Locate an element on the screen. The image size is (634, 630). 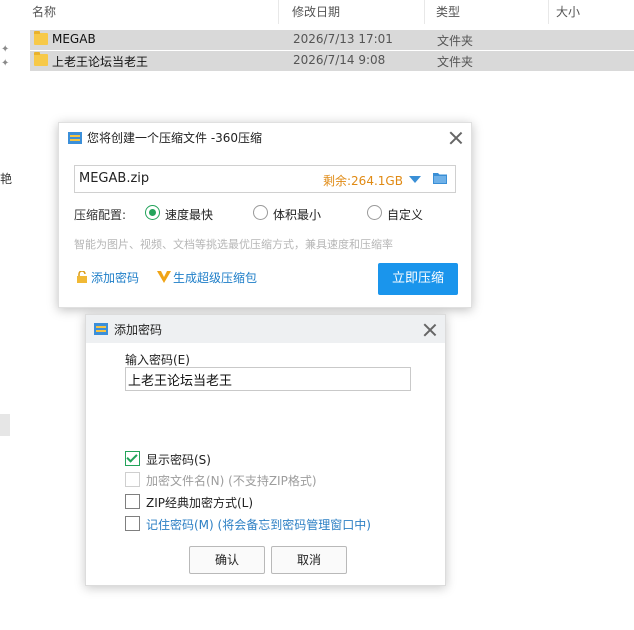
file-name: MEGAB is located at coordinates (74, 39).